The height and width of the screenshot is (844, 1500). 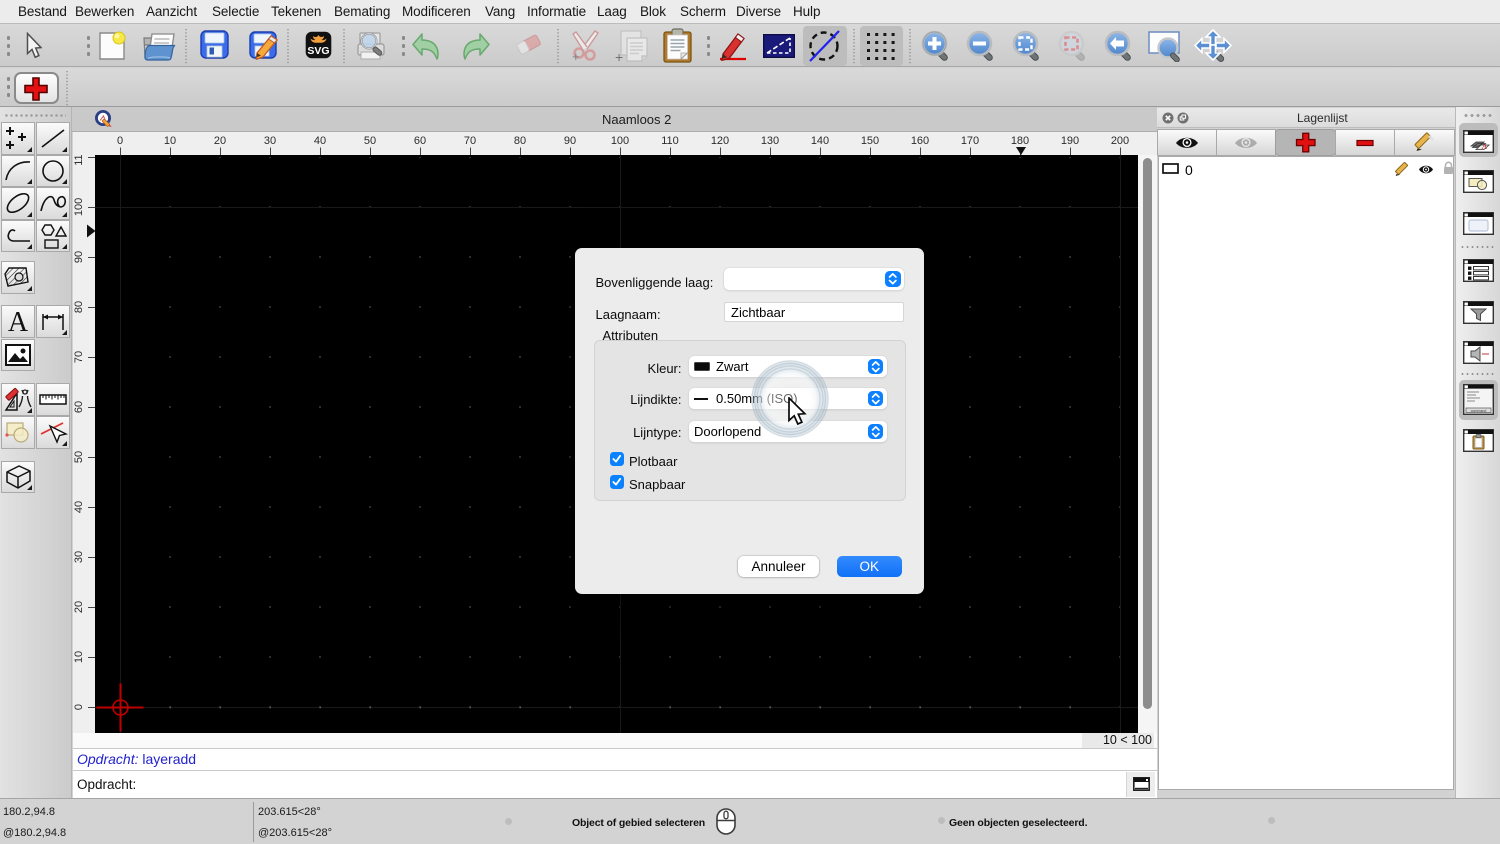 What do you see at coordinates (1120, 141) in the screenshot?
I see `svg-text: 200` at bounding box center [1120, 141].